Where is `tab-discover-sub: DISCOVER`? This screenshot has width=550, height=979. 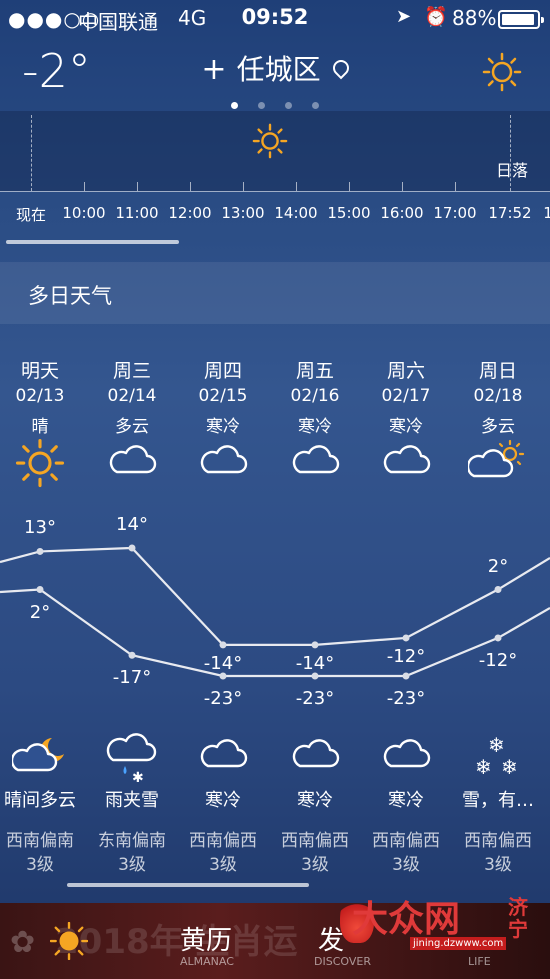
tab-discover-sub: DISCOVER is located at coordinates (342, 961).